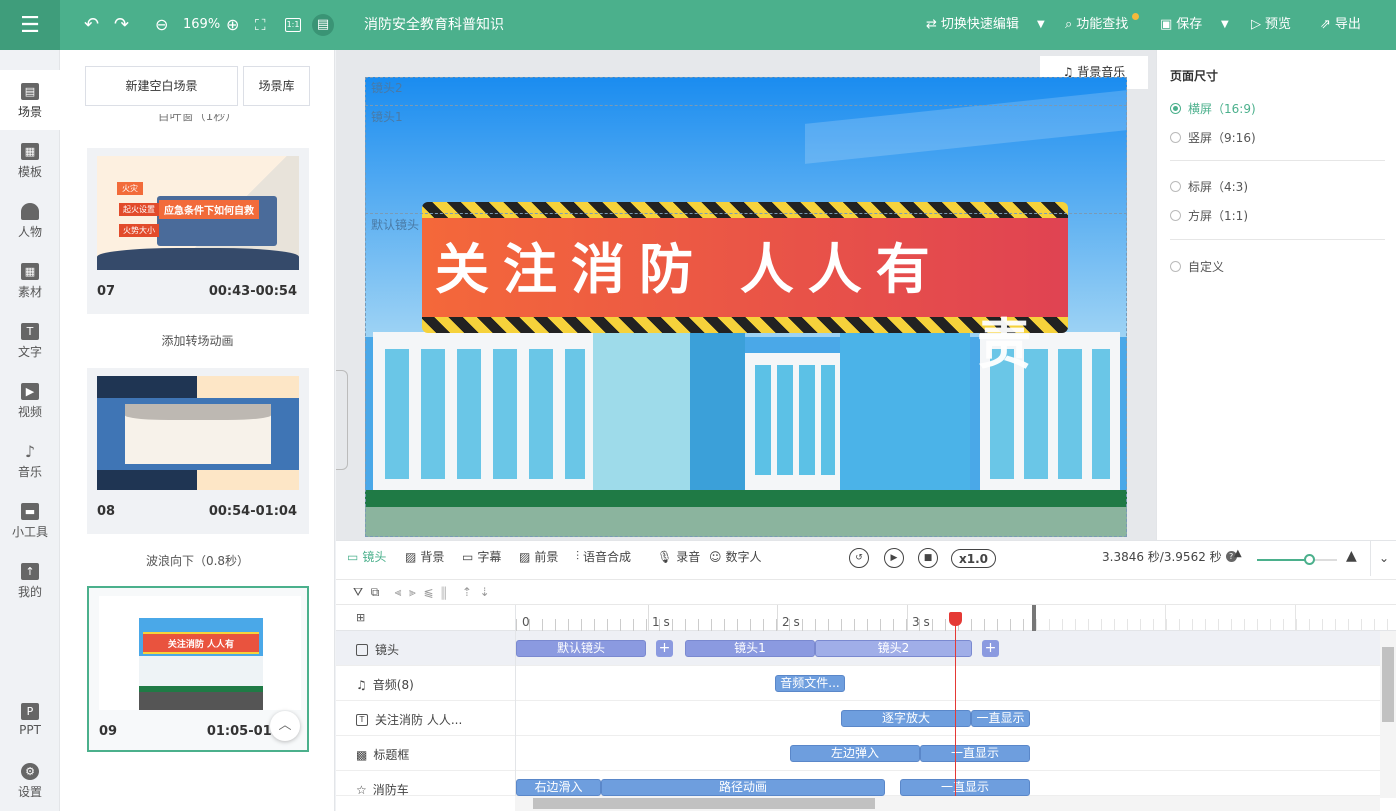  I want to click on redo-icon: ↷, so click(121, 25).